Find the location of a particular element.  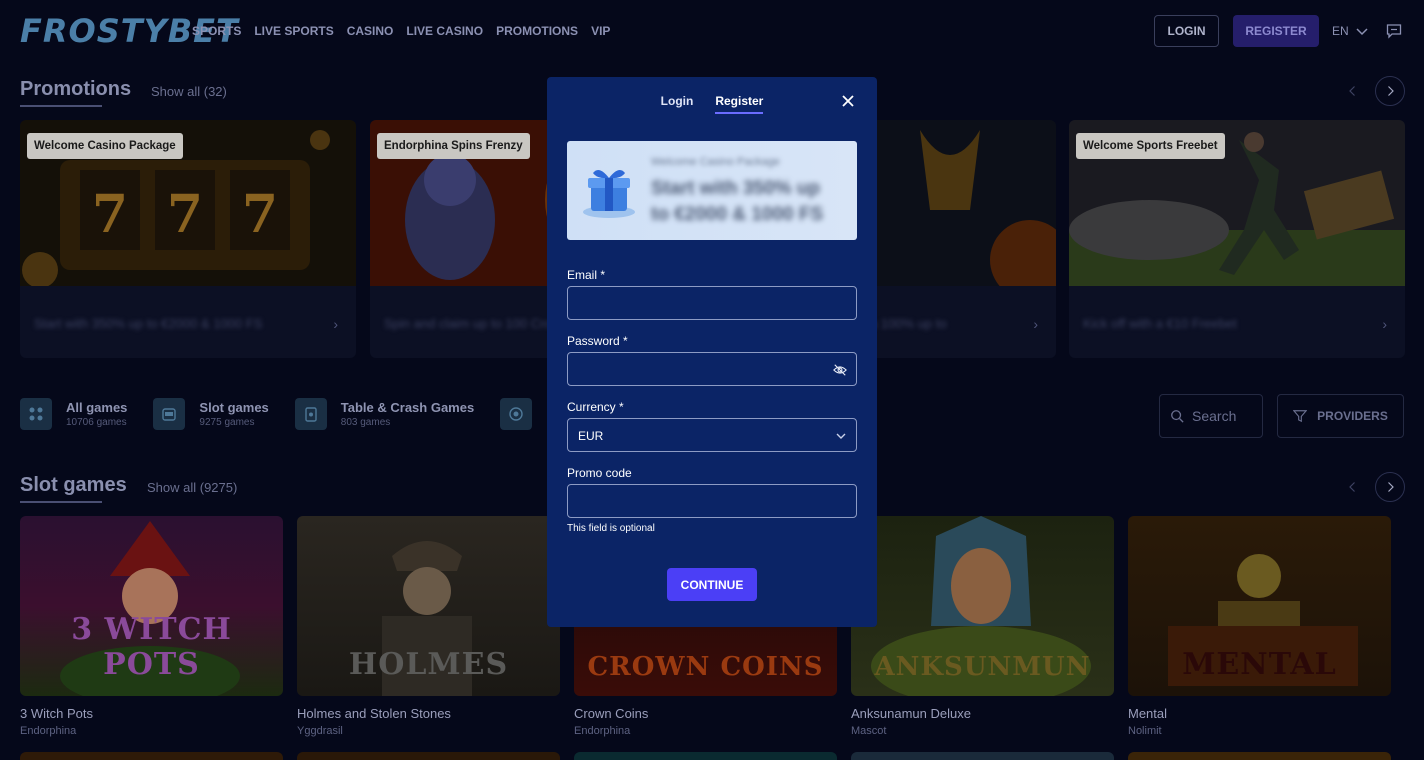

category-roulette is located at coordinates (516, 414).